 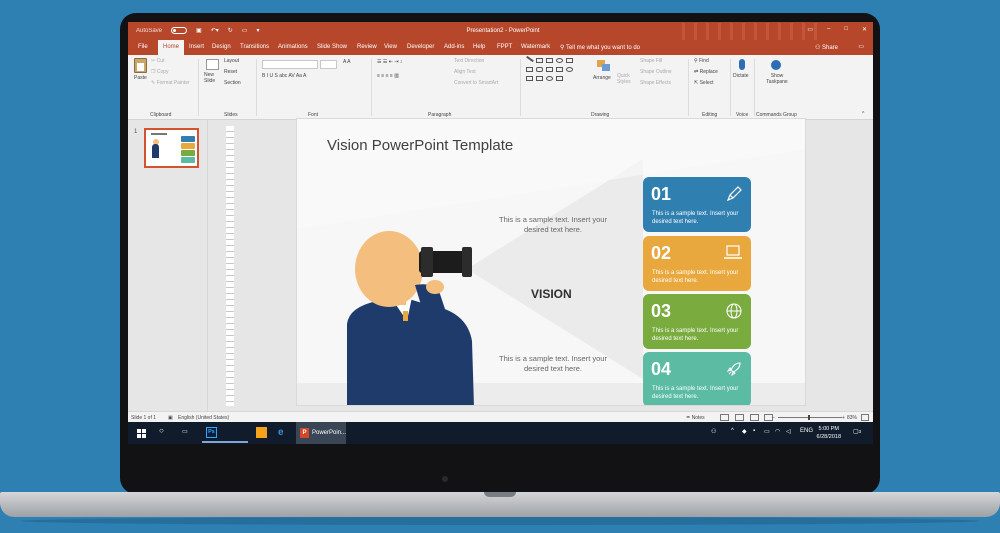 I want to click on tab-animations: Animations, so click(x=293, y=47).